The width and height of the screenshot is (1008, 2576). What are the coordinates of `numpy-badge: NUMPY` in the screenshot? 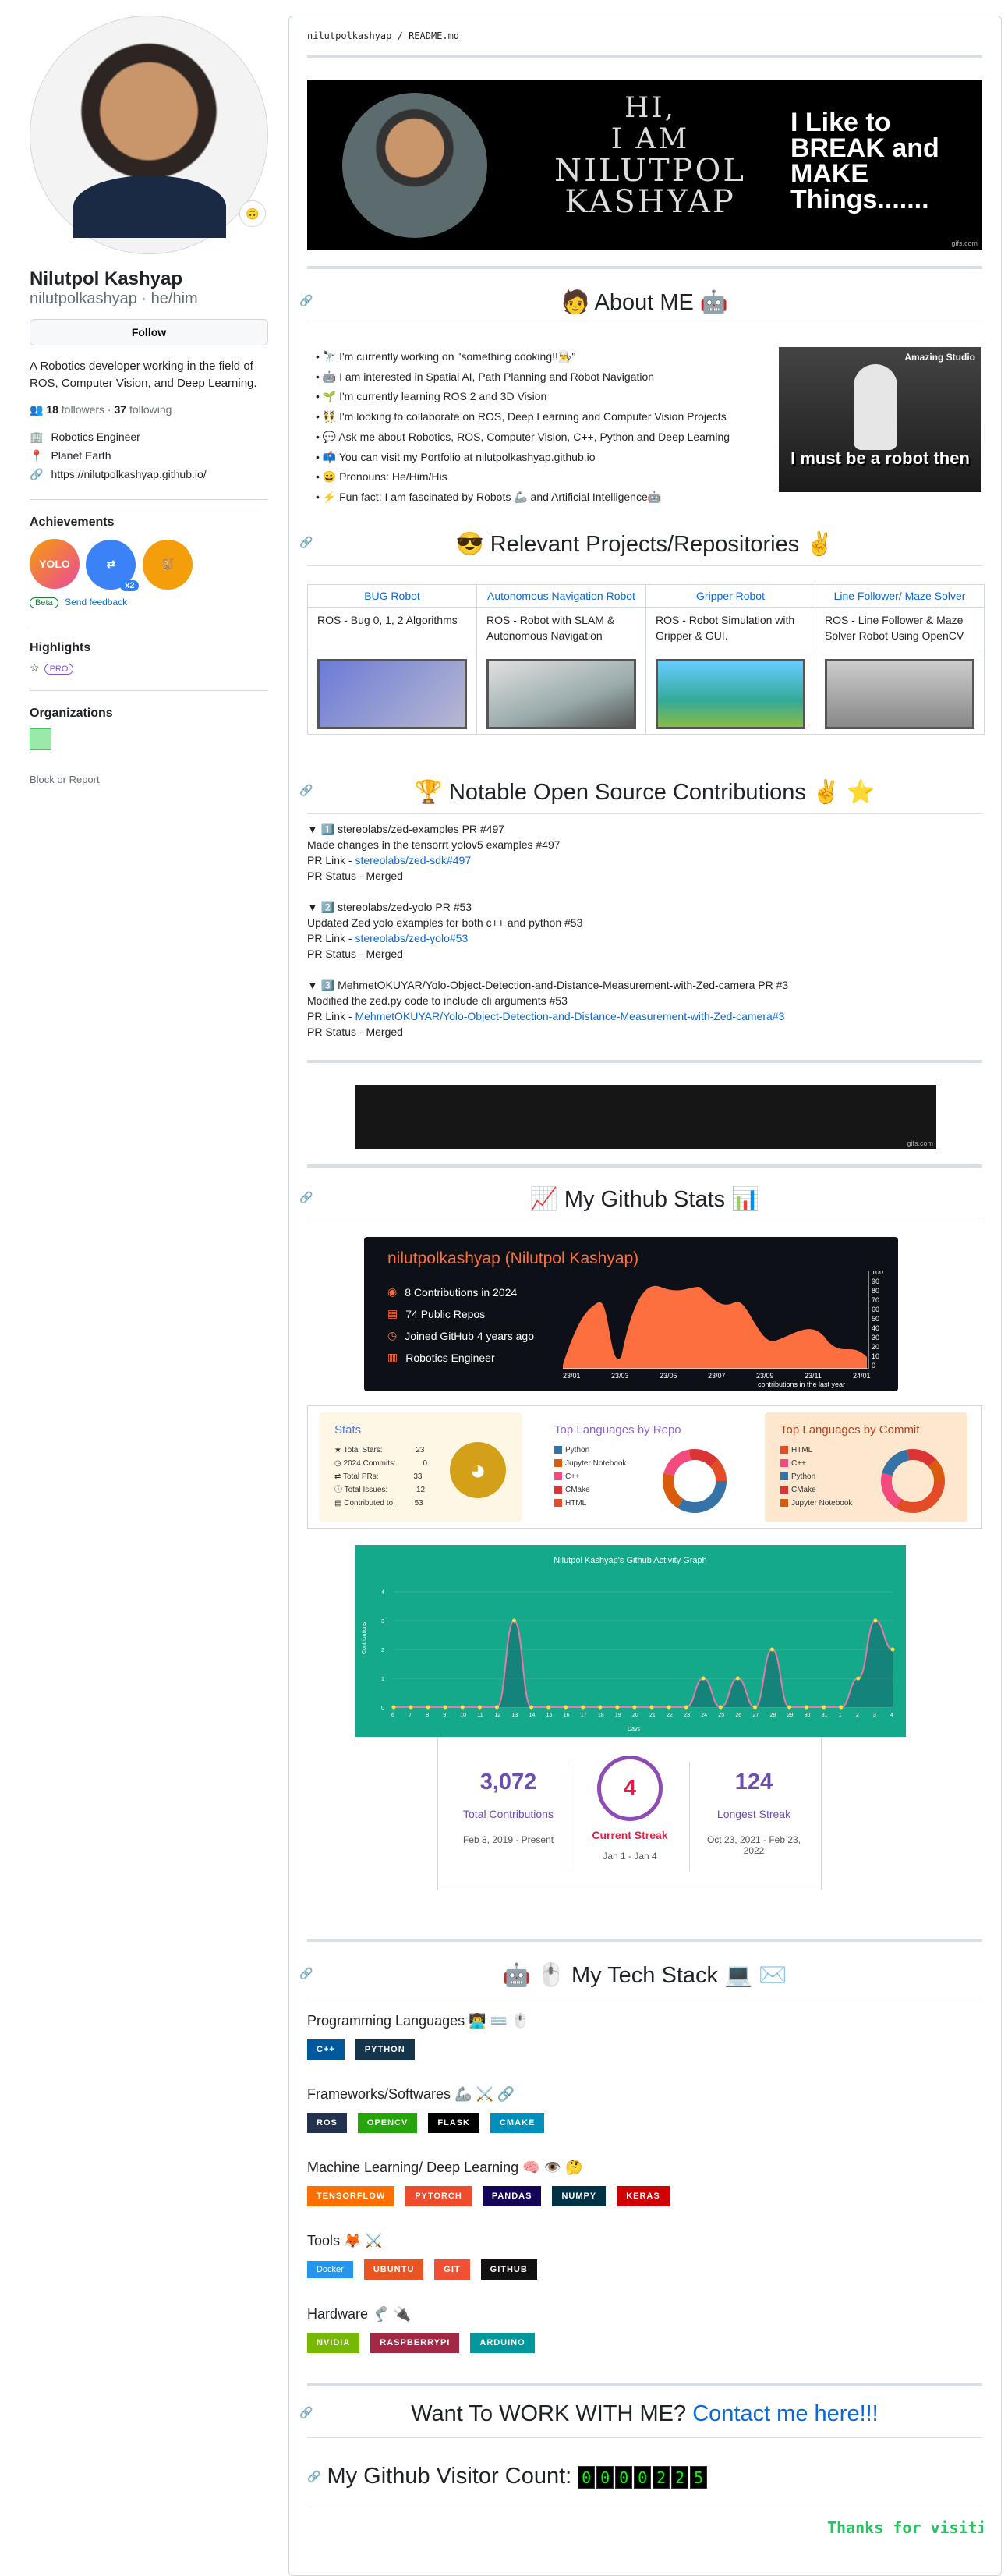 It's located at (579, 2196).